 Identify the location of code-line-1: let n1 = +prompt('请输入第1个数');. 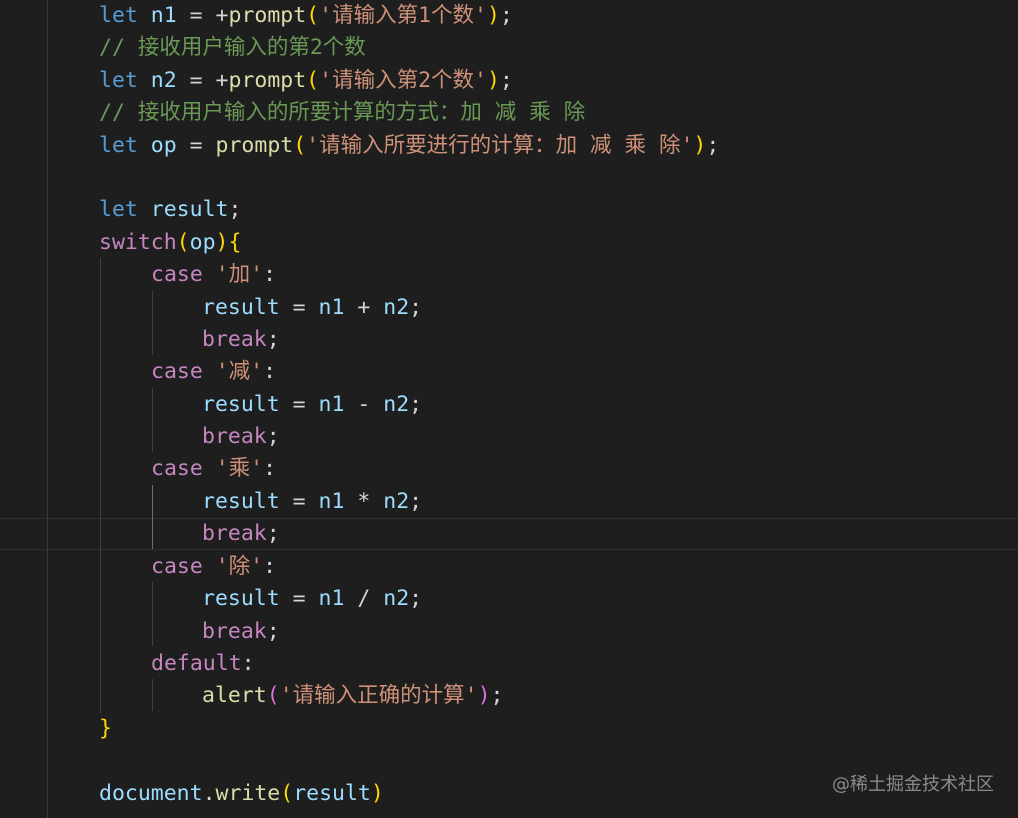
(306, 16).